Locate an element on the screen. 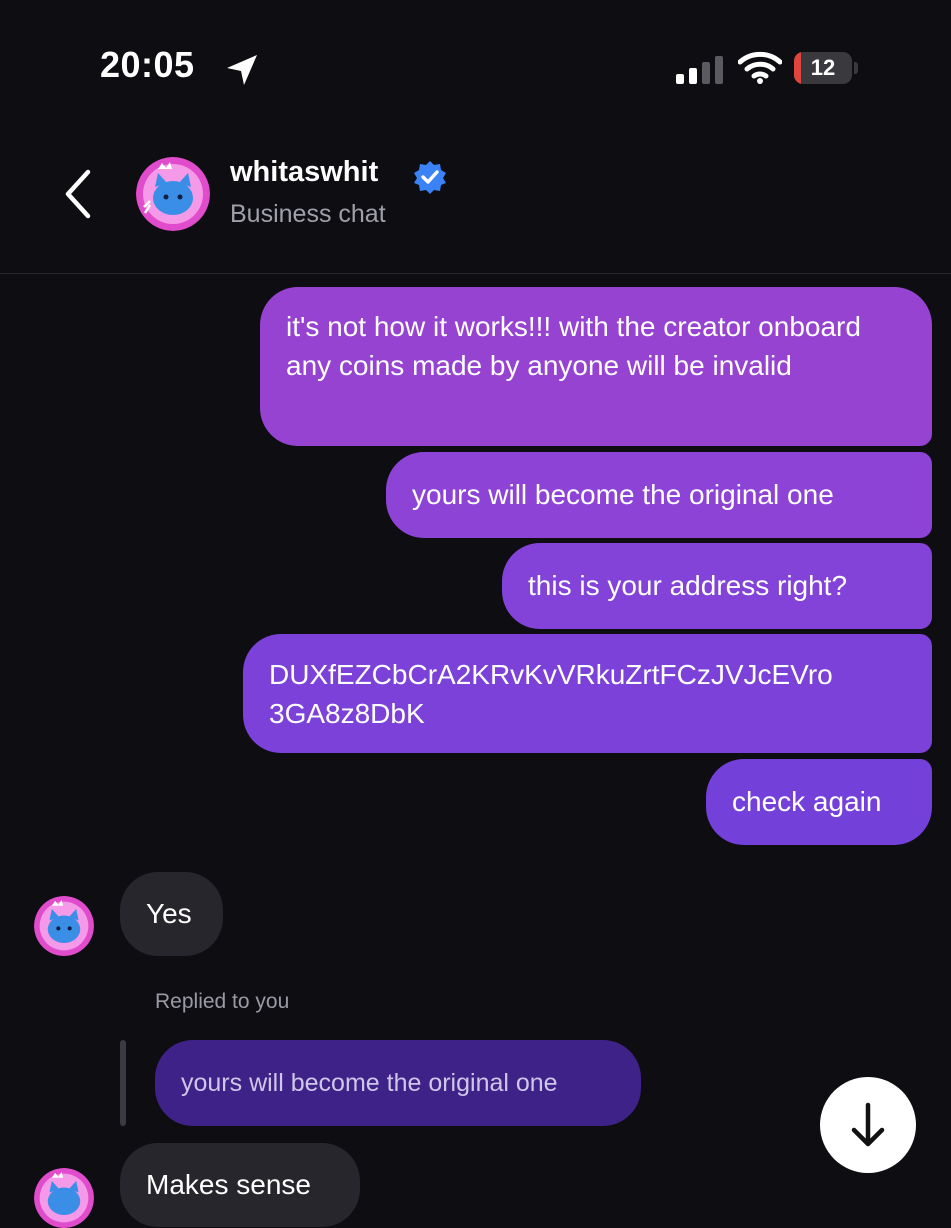 The height and width of the screenshot is (1228, 951). battery-icon: 12 is located at coordinates (827, 68).